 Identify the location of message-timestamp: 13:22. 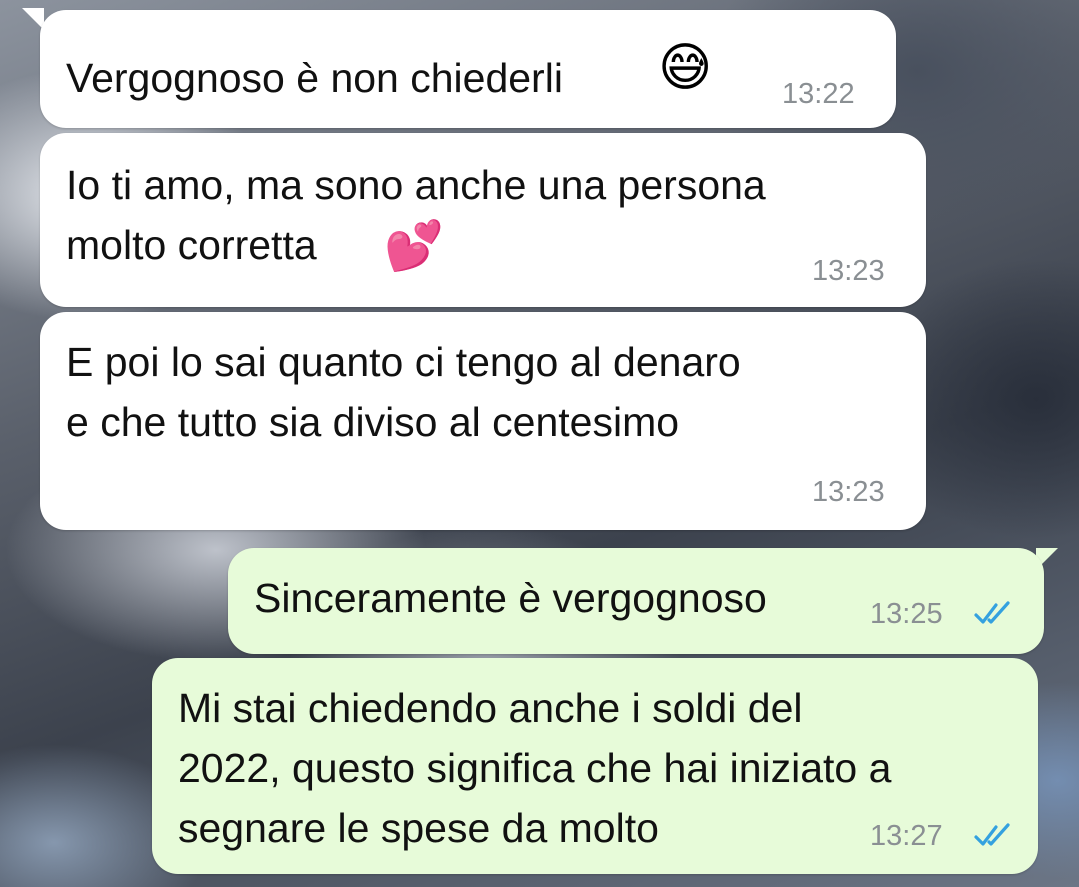
(818, 94).